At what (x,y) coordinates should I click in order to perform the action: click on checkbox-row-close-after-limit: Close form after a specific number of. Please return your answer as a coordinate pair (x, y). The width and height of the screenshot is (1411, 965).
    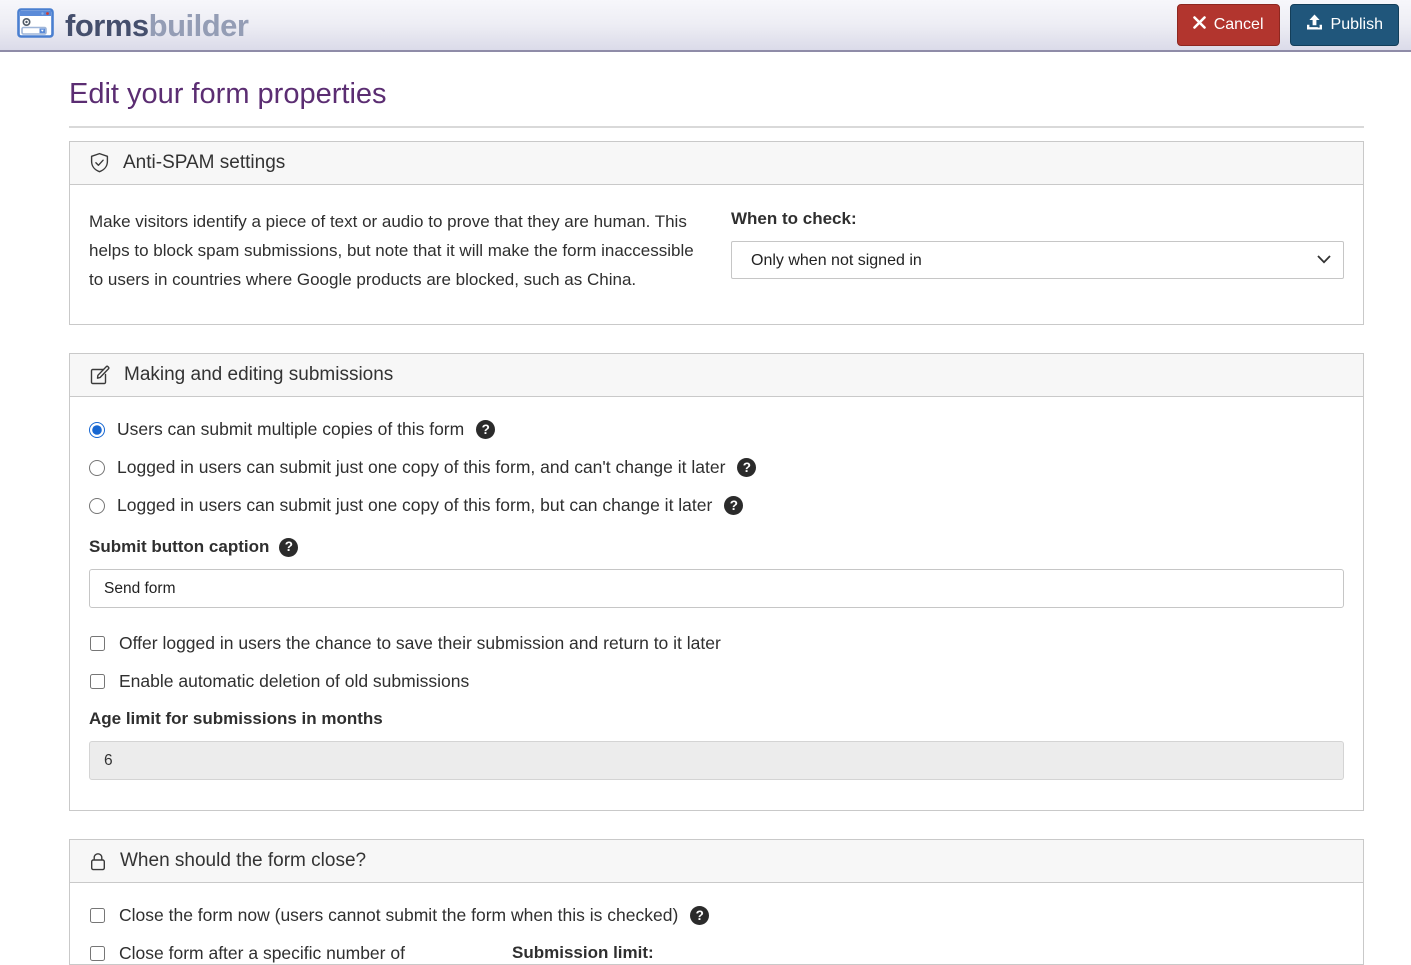
    Looking at the image, I should click on (300, 953).